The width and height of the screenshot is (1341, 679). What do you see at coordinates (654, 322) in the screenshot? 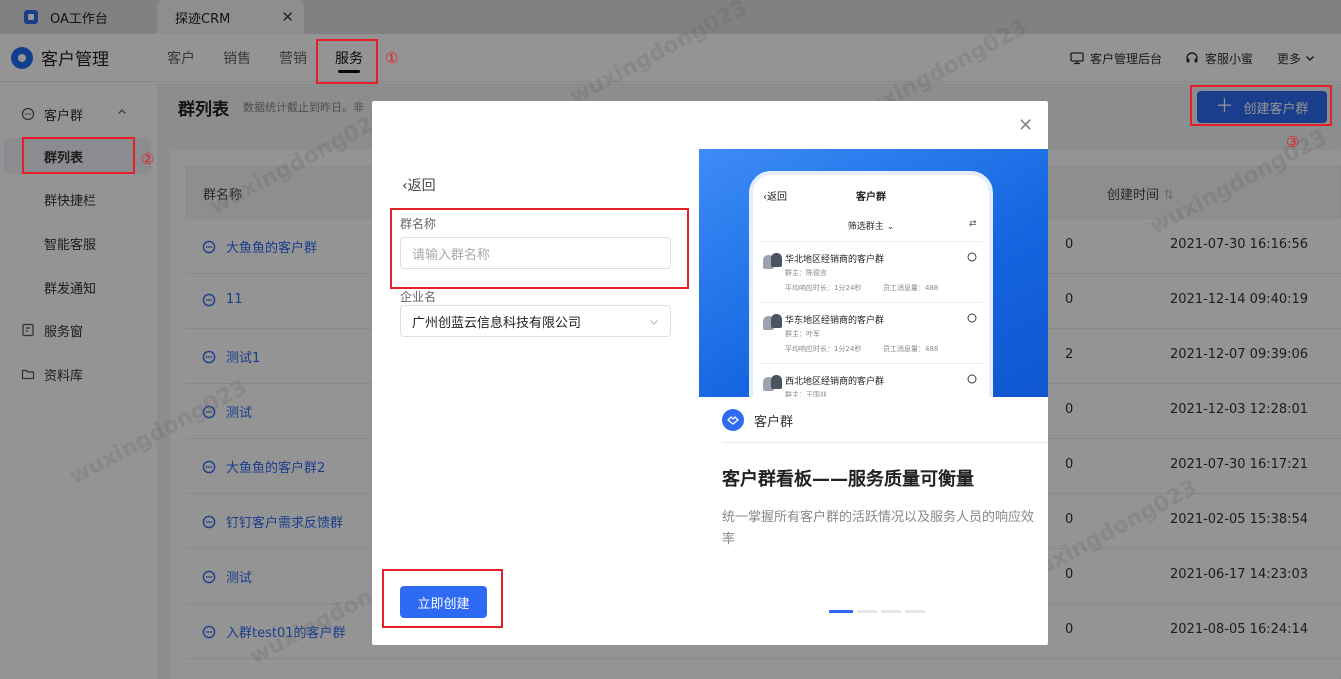
I see `chevron-down-icon` at bounding box center [654, 322].